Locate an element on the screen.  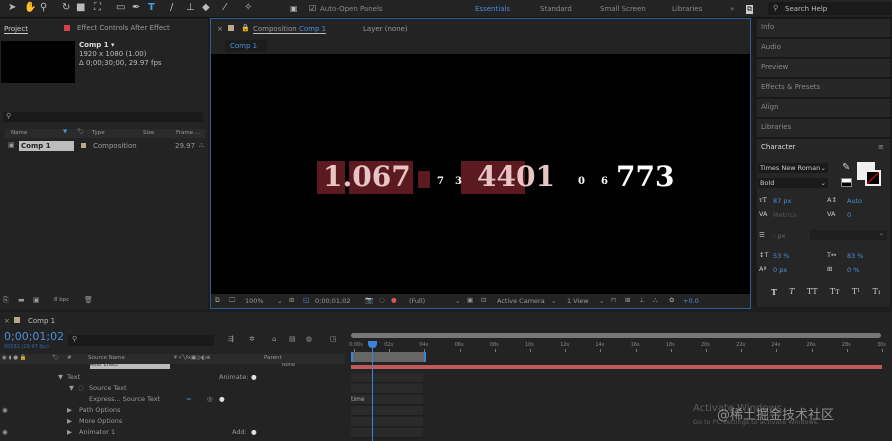
pan-behind-tool-icon: ⛶ is located at coordinates (97, 7).